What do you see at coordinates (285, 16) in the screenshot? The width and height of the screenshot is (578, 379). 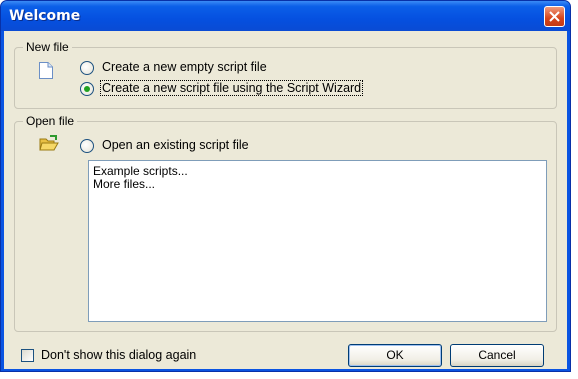 I see `title-bar: Welcome` at bounding box center [285, 16].